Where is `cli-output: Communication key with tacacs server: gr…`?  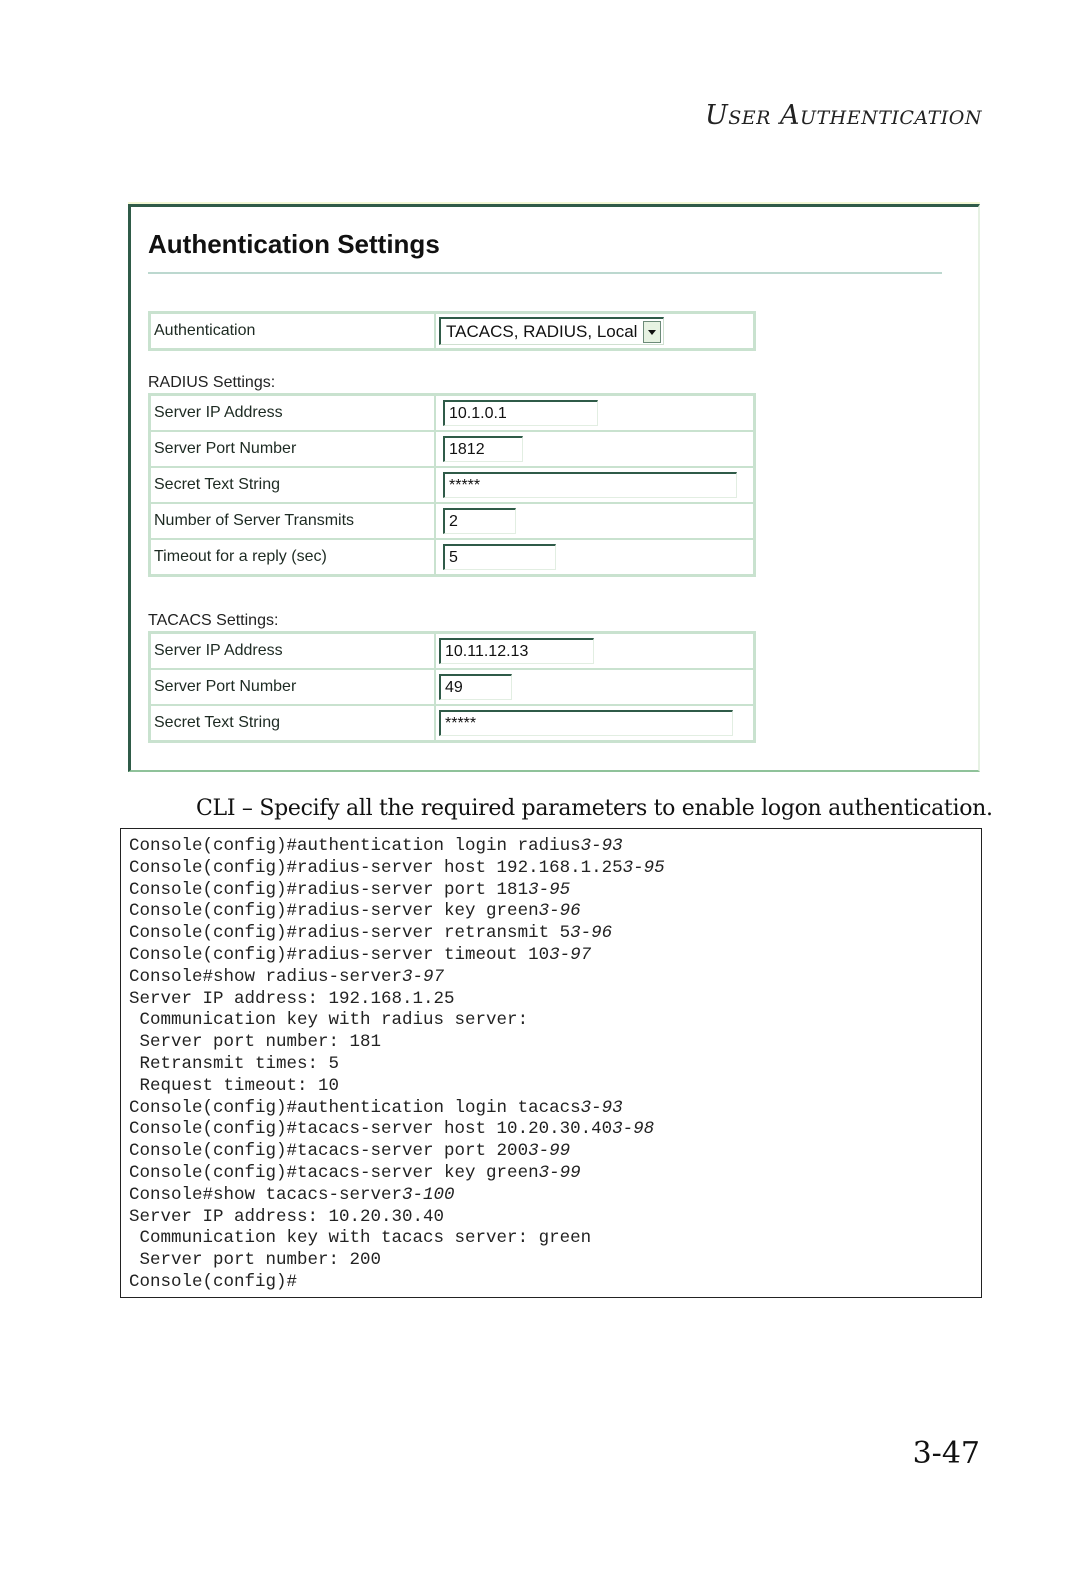
cli-output: Communication key with tacacs server: gr… is located at coordinates (360, 1238).